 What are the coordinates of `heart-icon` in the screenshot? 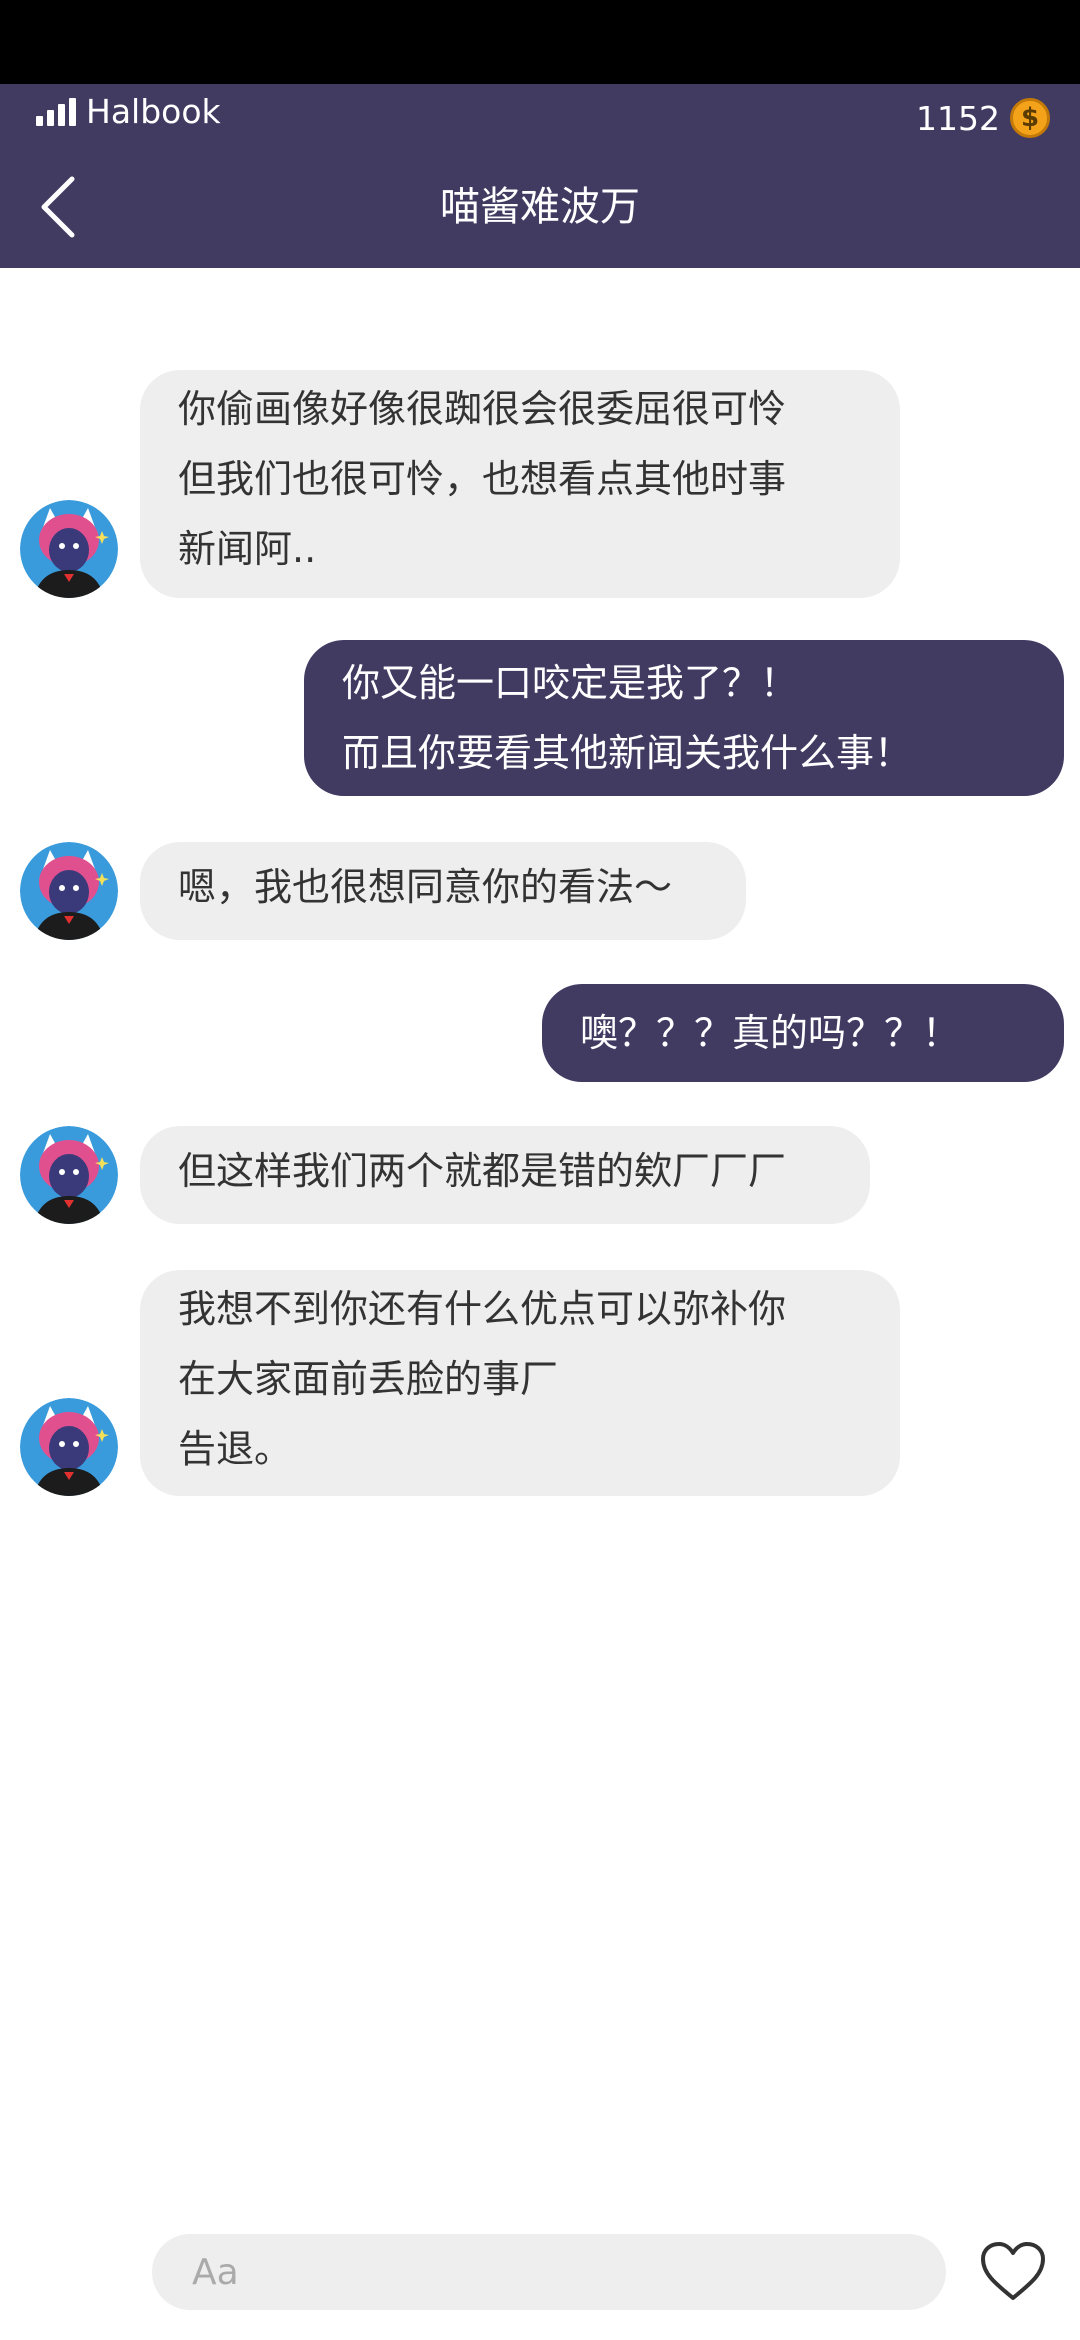 It's located at (1013, 2271).